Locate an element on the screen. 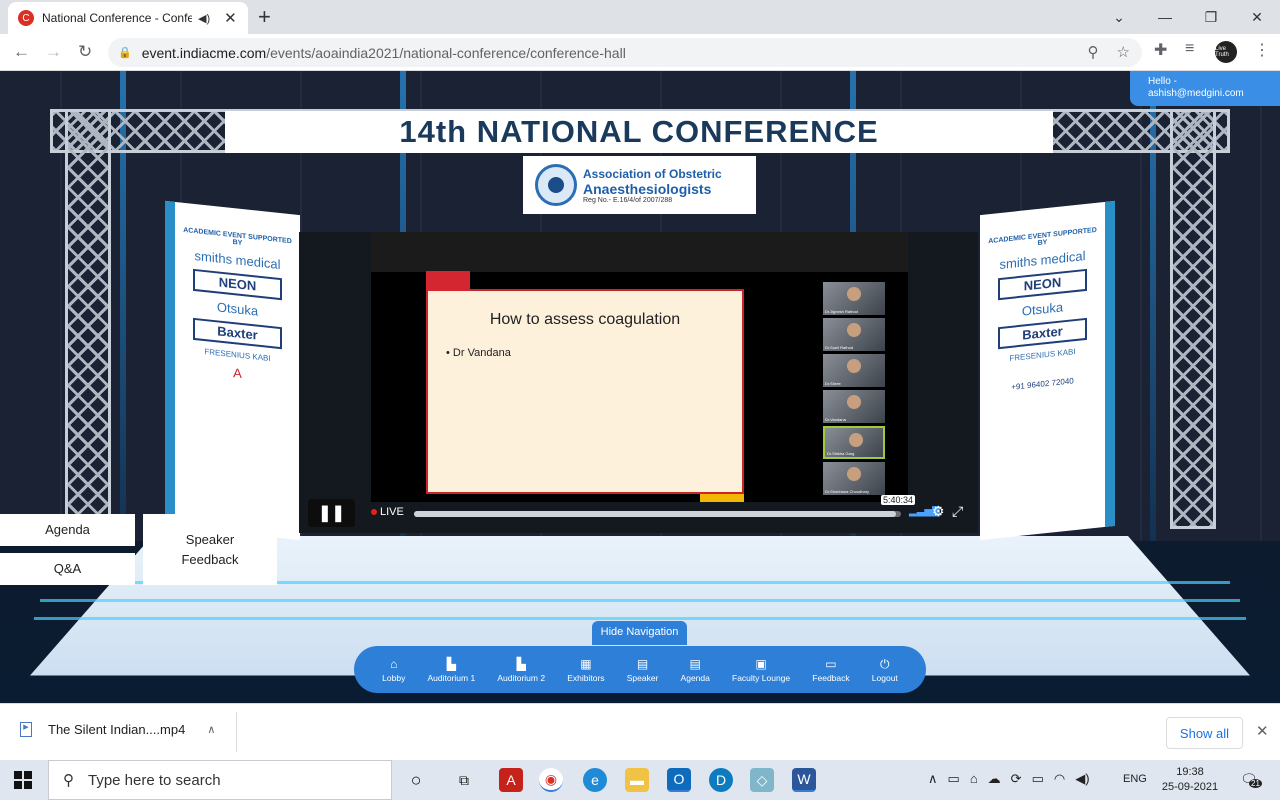  banner-title: 14th NATIONAL CONFERENCE is located at coordinates (639, 131).